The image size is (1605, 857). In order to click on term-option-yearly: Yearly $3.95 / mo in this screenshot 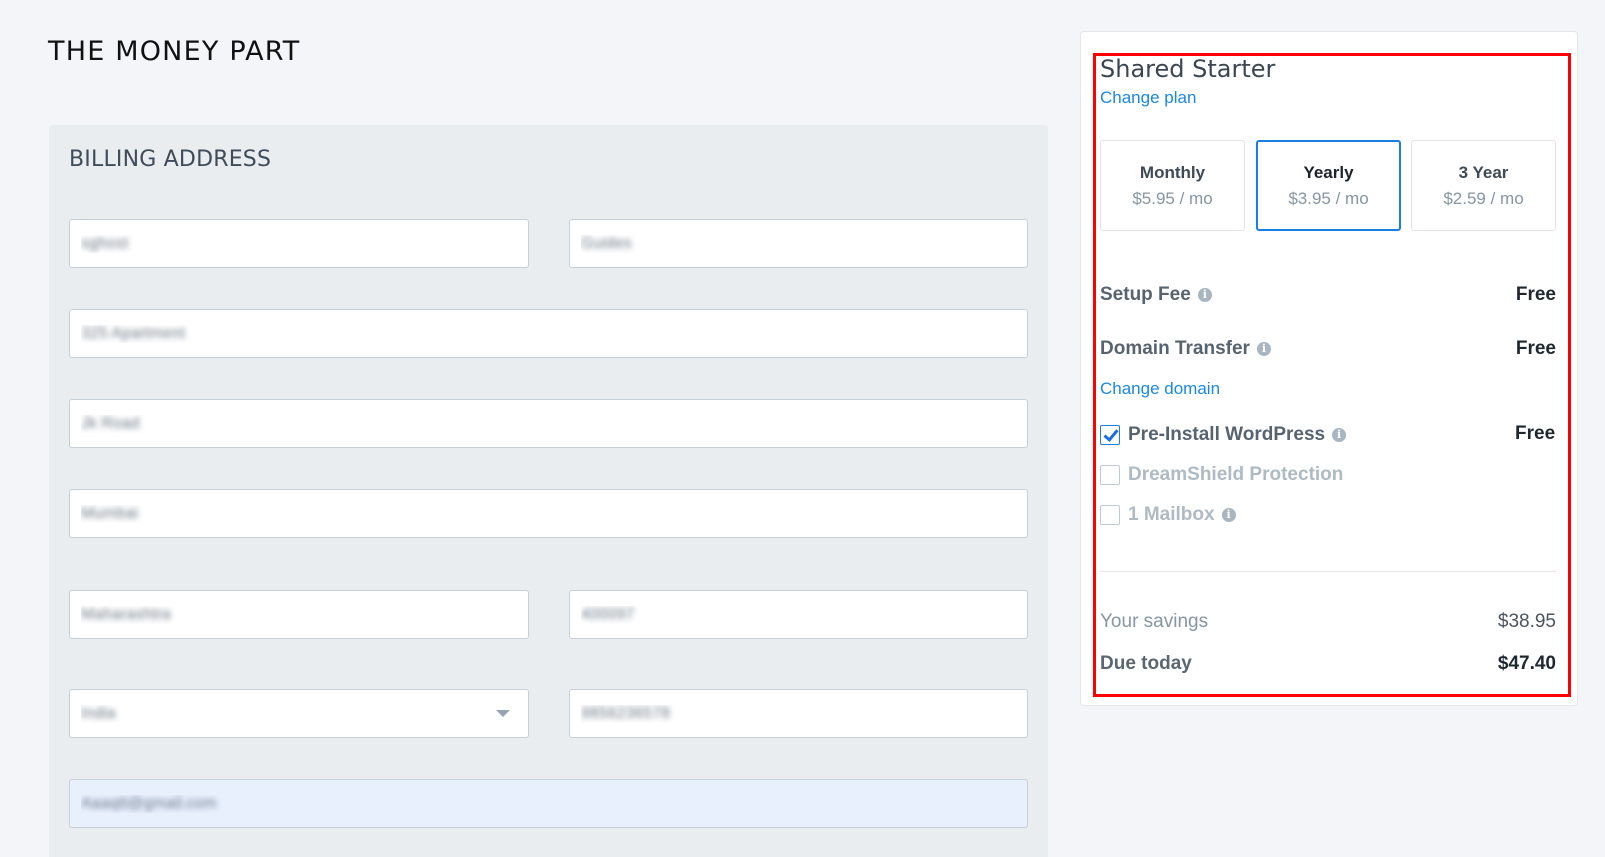, I will do `click(1328, 185)`.